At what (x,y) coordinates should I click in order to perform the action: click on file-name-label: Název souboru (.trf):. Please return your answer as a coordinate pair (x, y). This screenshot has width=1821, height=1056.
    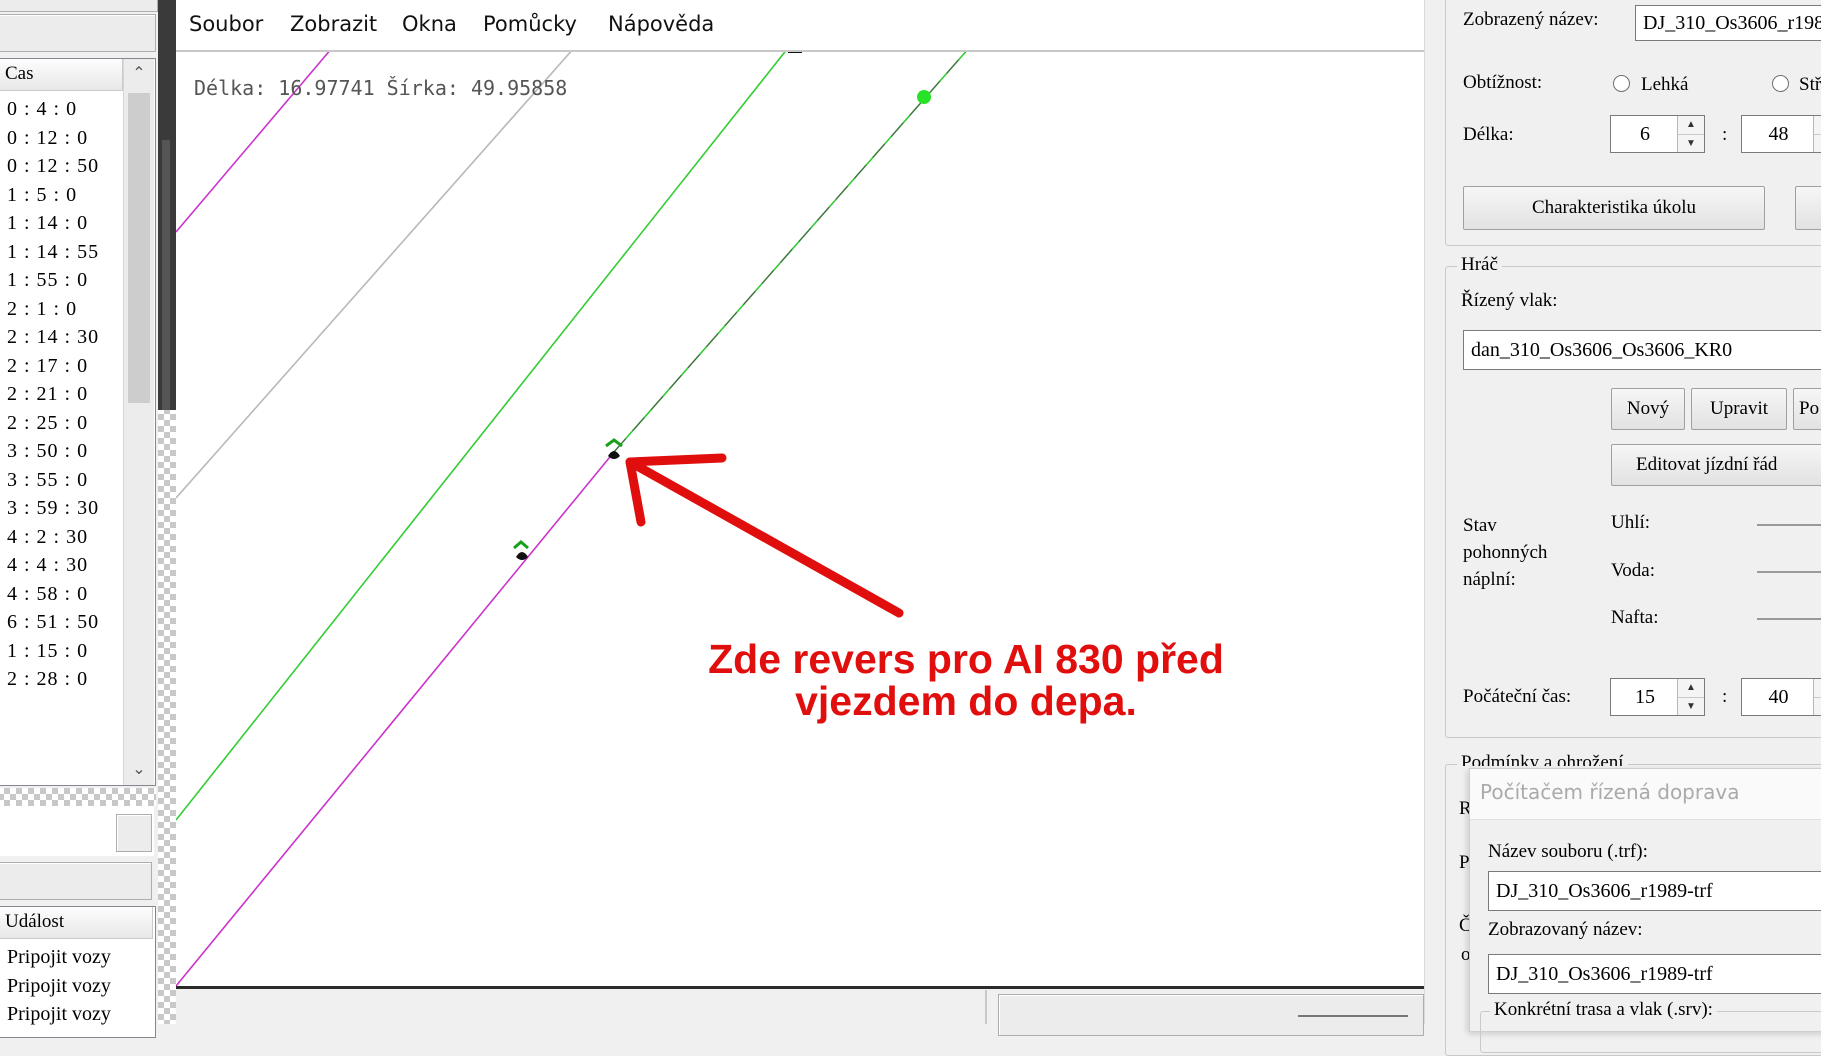
    Looking at the image, I should click on (1568, 851).